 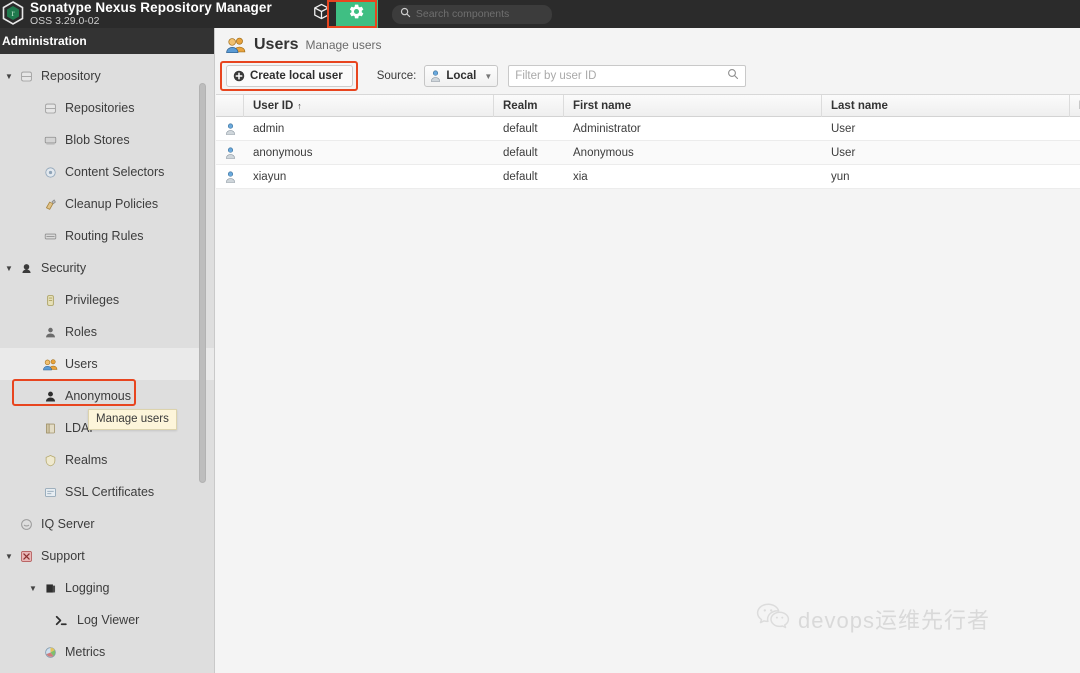 What do you see at coordinates (65, 21) in the screenshot?
I see `app-version: OSS 3.29.0-02` at bounding box center [65, 21].